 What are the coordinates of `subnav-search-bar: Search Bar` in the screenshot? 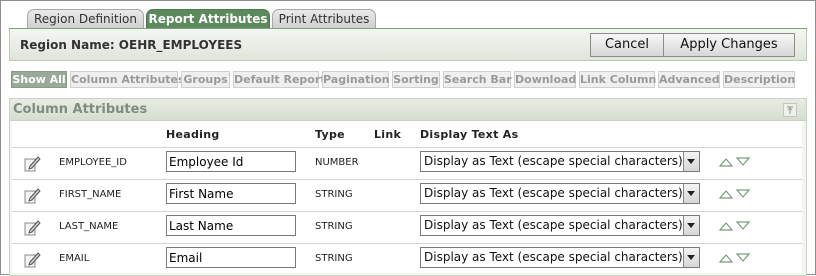 It's located at (477, 79).